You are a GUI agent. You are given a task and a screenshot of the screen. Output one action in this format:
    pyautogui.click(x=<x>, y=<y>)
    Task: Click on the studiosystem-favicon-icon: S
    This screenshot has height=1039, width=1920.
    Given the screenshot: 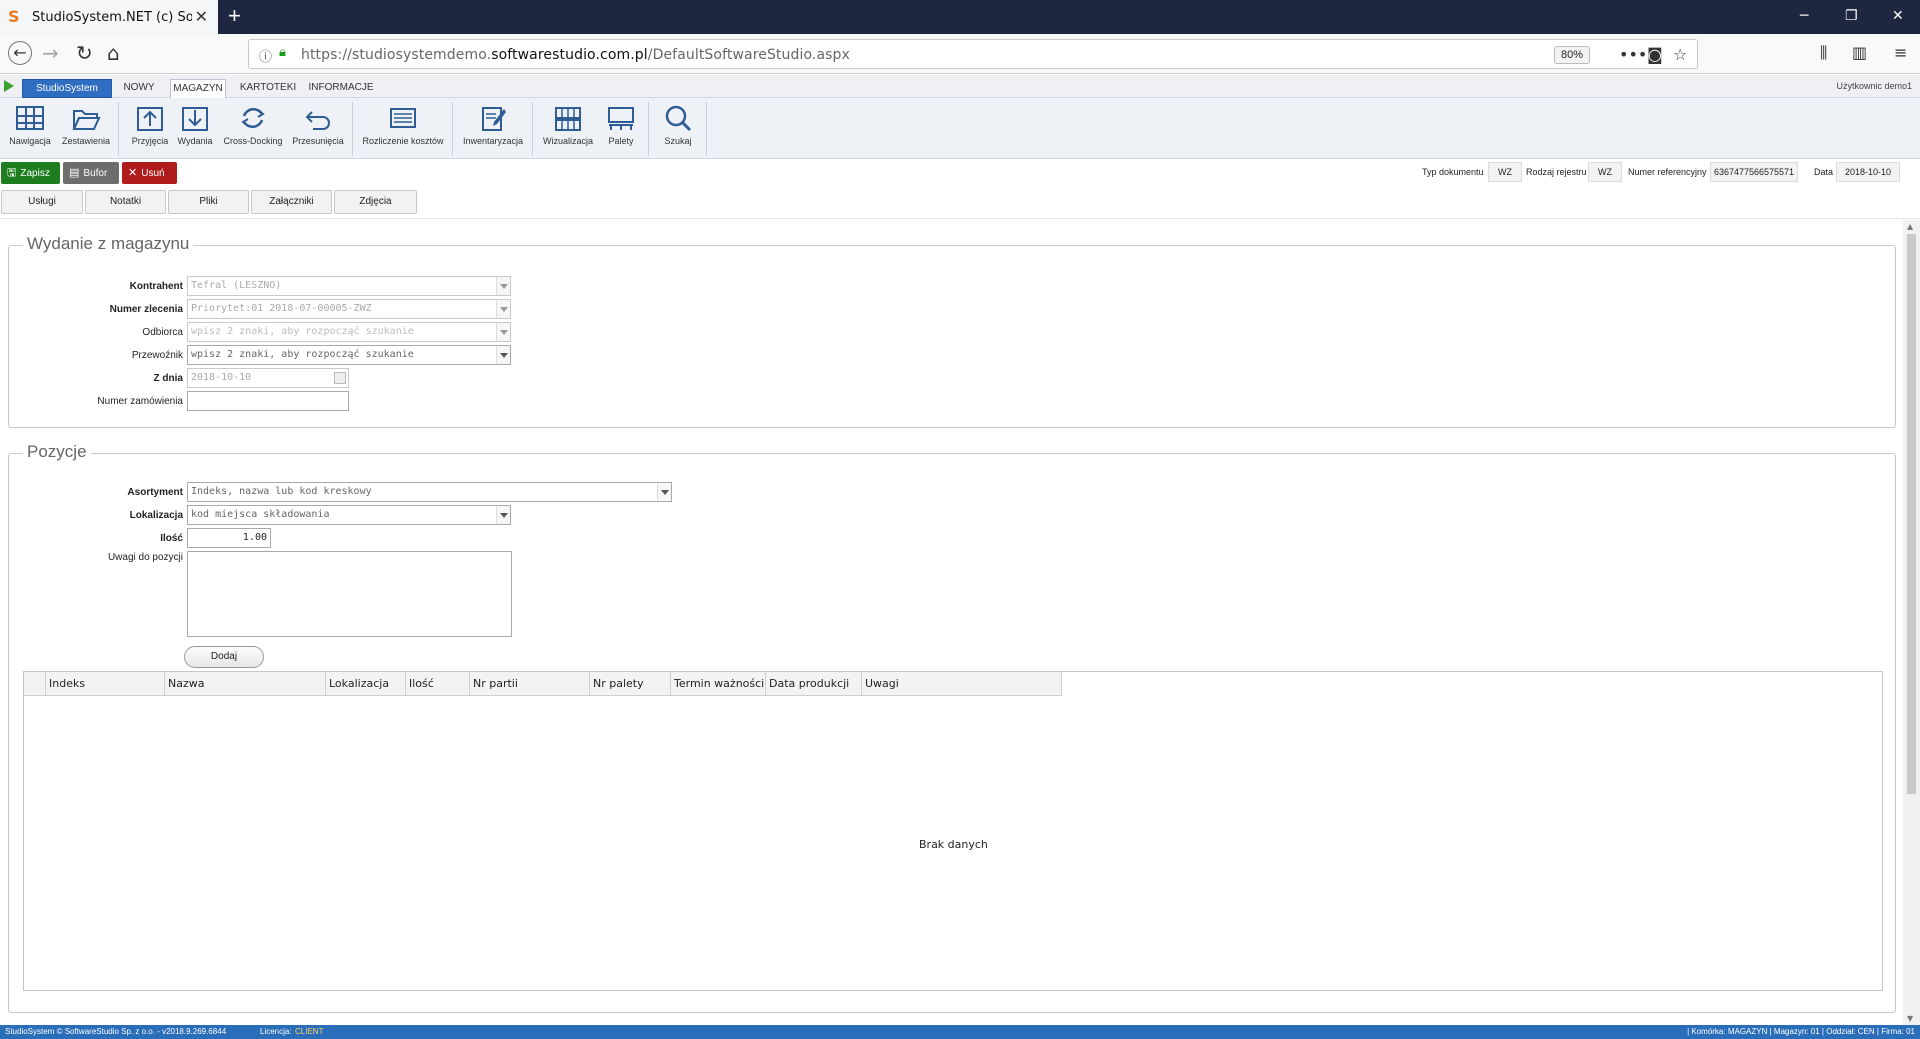 What is the action you would take?
    pyautogui.click(x=14, y=16)
    